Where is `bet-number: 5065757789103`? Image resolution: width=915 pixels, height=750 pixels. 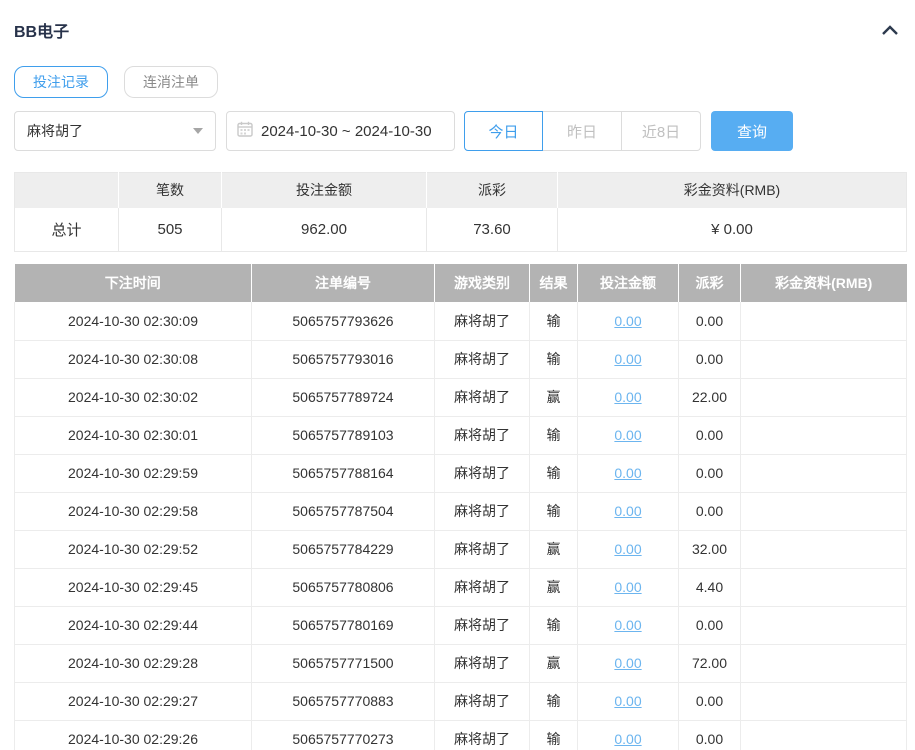
bet-number: 5065757789103 is located at coordinates (343, 435).